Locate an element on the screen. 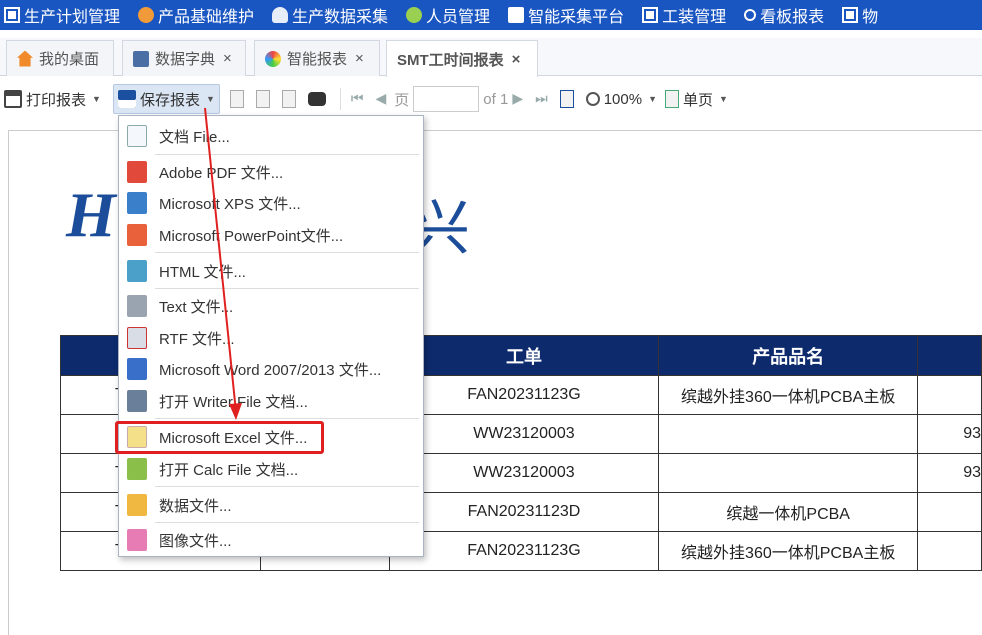 This screenshot has width=982, height=635. nav-item-smart-platform: 智能采集平台 is located at coordinates (566, 15).